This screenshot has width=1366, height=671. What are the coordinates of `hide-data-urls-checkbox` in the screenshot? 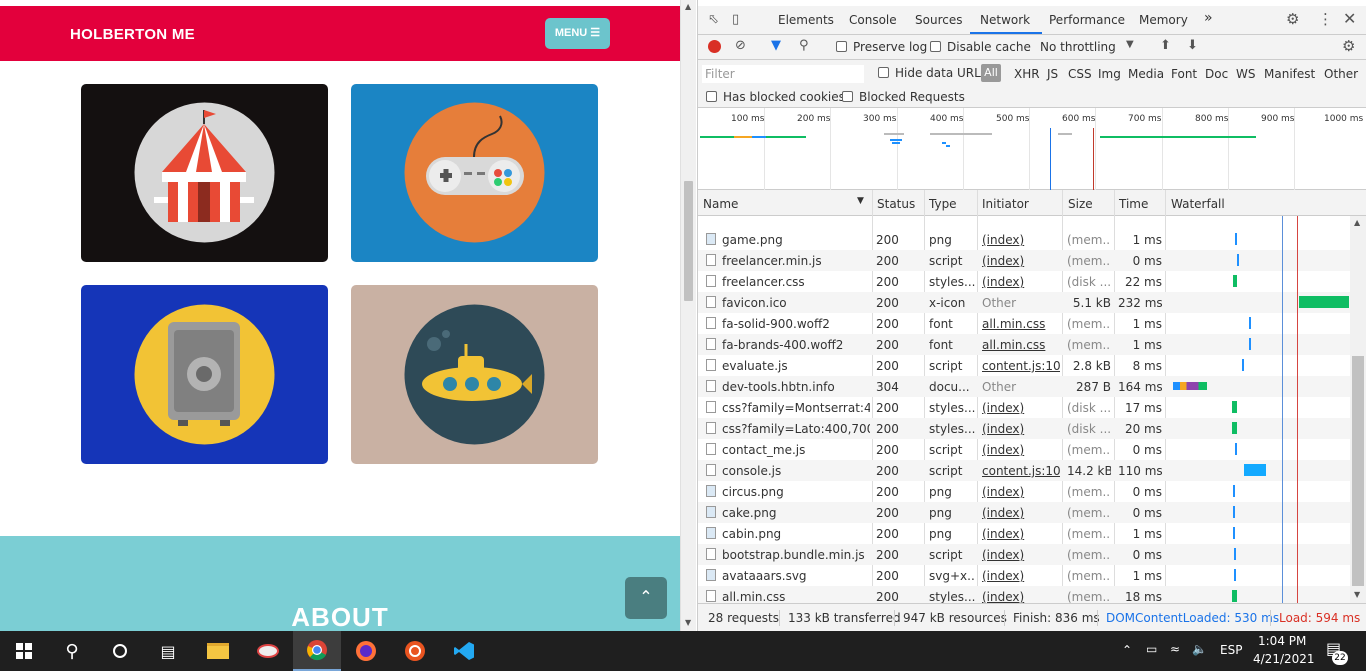 It's located at (883, 72).